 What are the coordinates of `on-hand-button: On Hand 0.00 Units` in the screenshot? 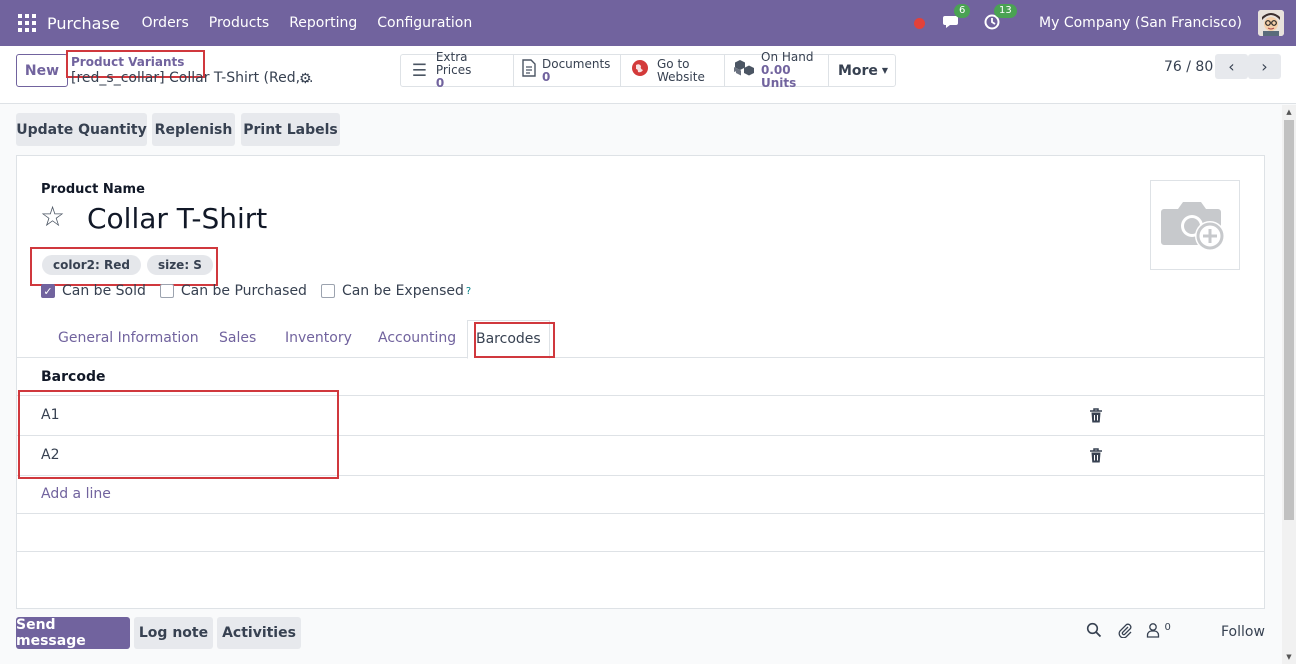 It's located at (777, 70).